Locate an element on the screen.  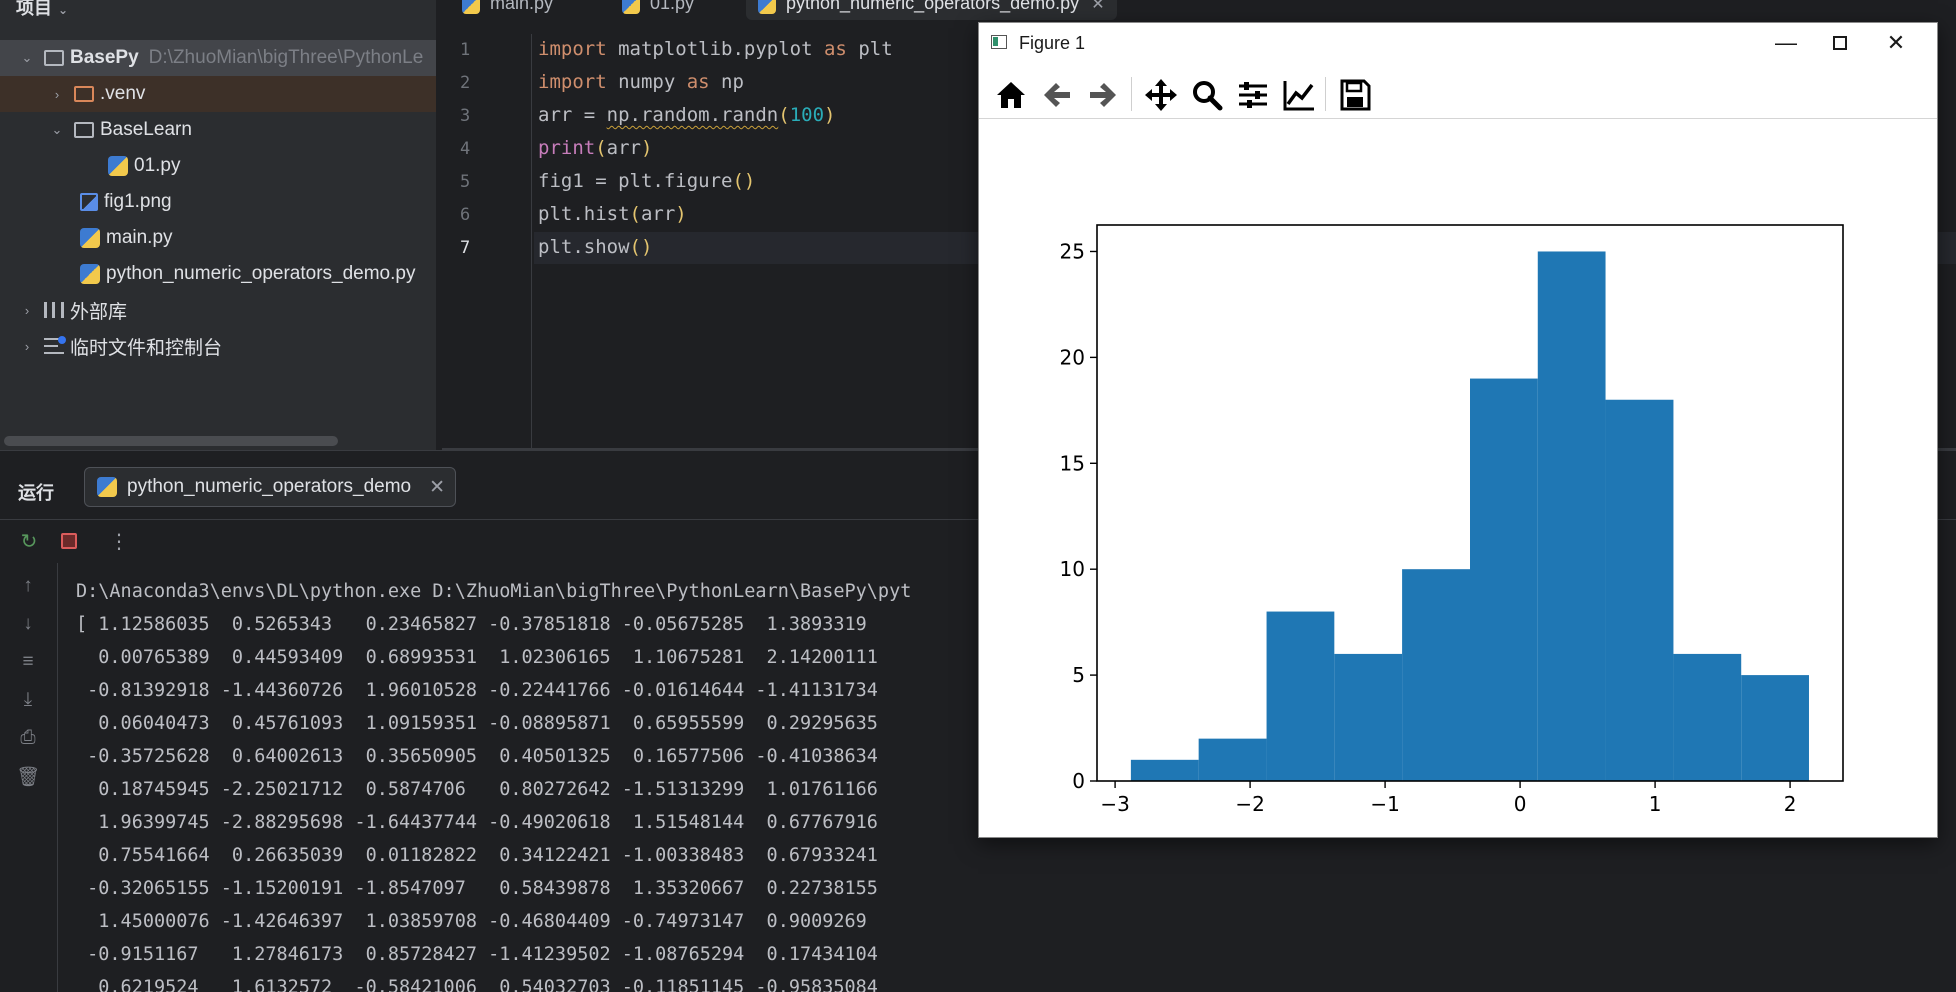
configure-subplots-icon is located at coordinates (1253, 95).